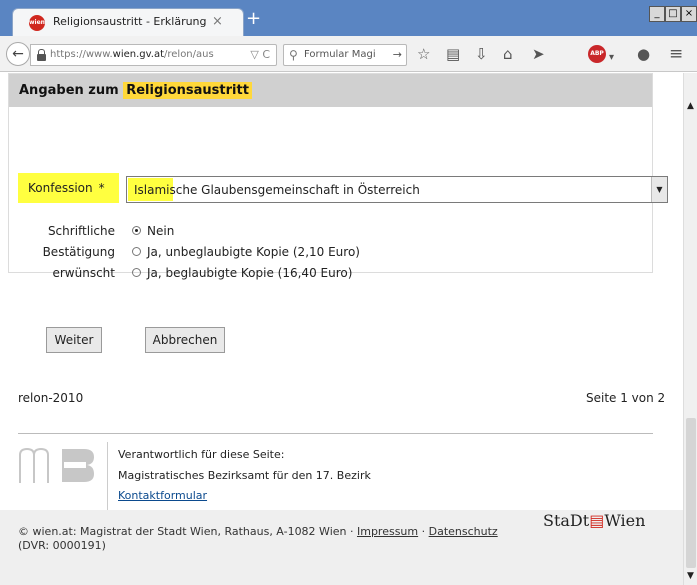 The width and height of the screenshot is (697, 585). I want to click on confirmation-label: Schriftliche Bestätigung erwünscht, so click(78, 252).